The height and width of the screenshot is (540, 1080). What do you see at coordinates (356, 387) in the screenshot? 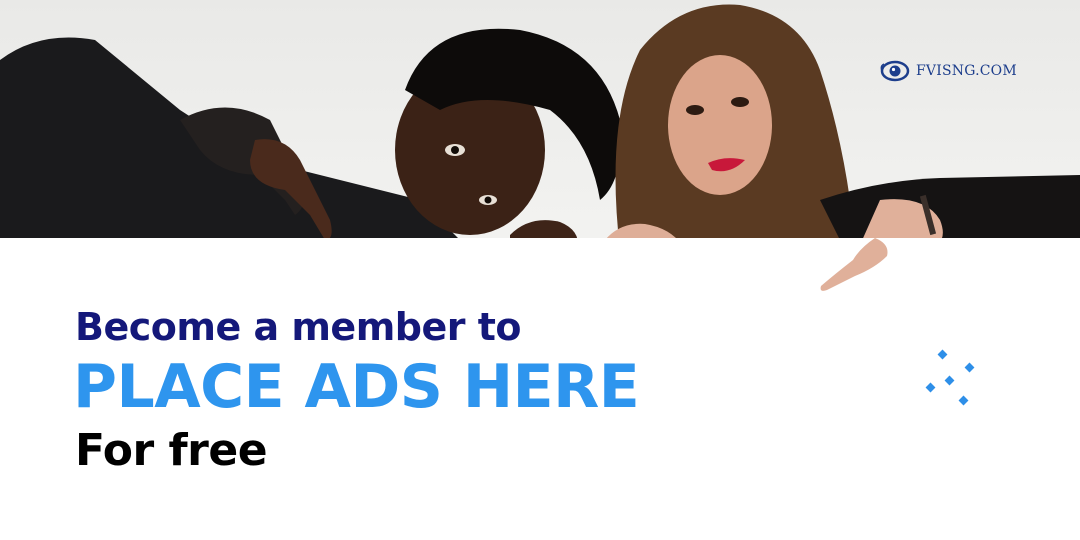
I see `headline-line-2: PLACE ADS HERE` at bounding box center [356, 387].